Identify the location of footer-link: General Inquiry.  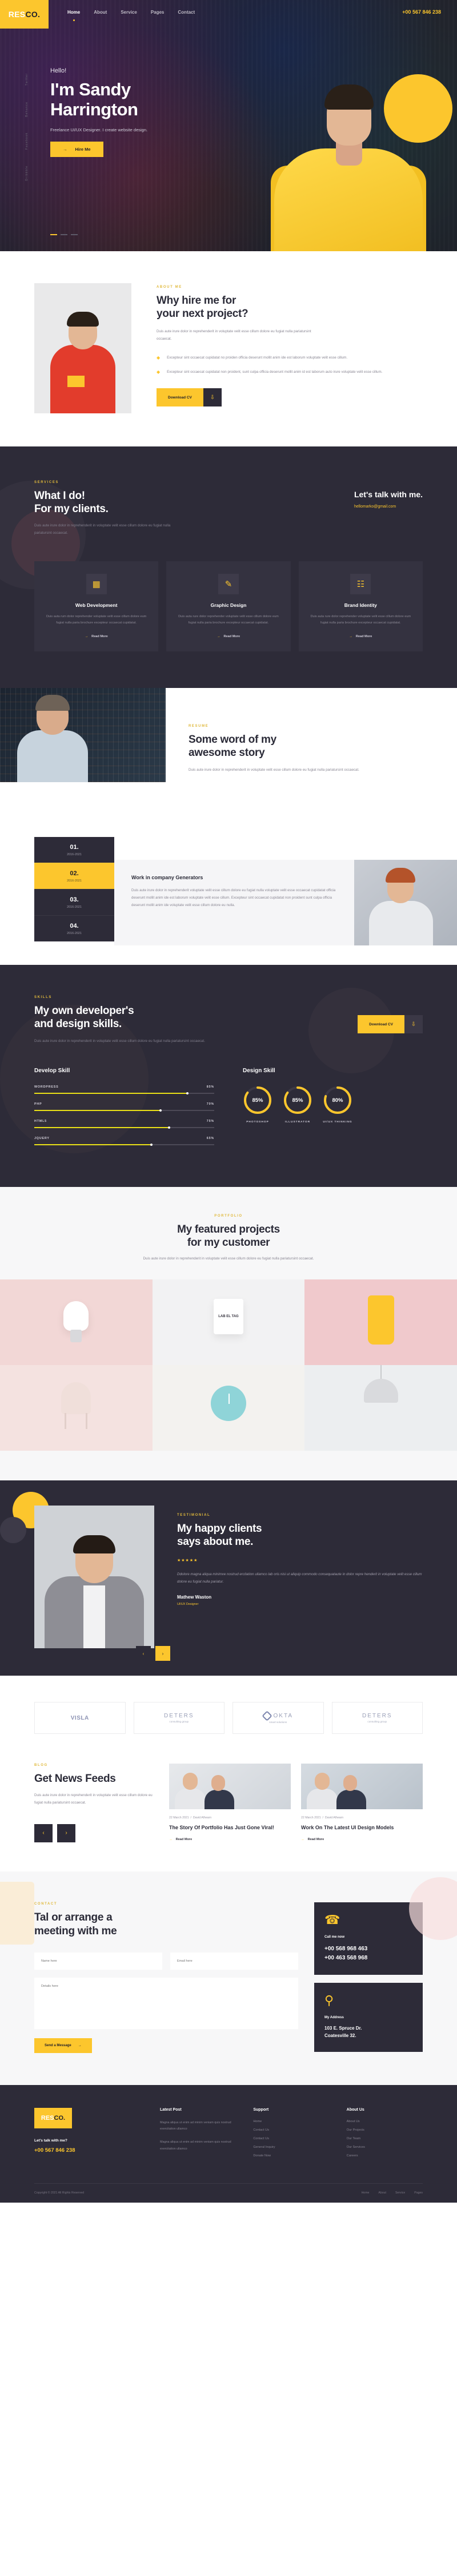
(291, 2147).